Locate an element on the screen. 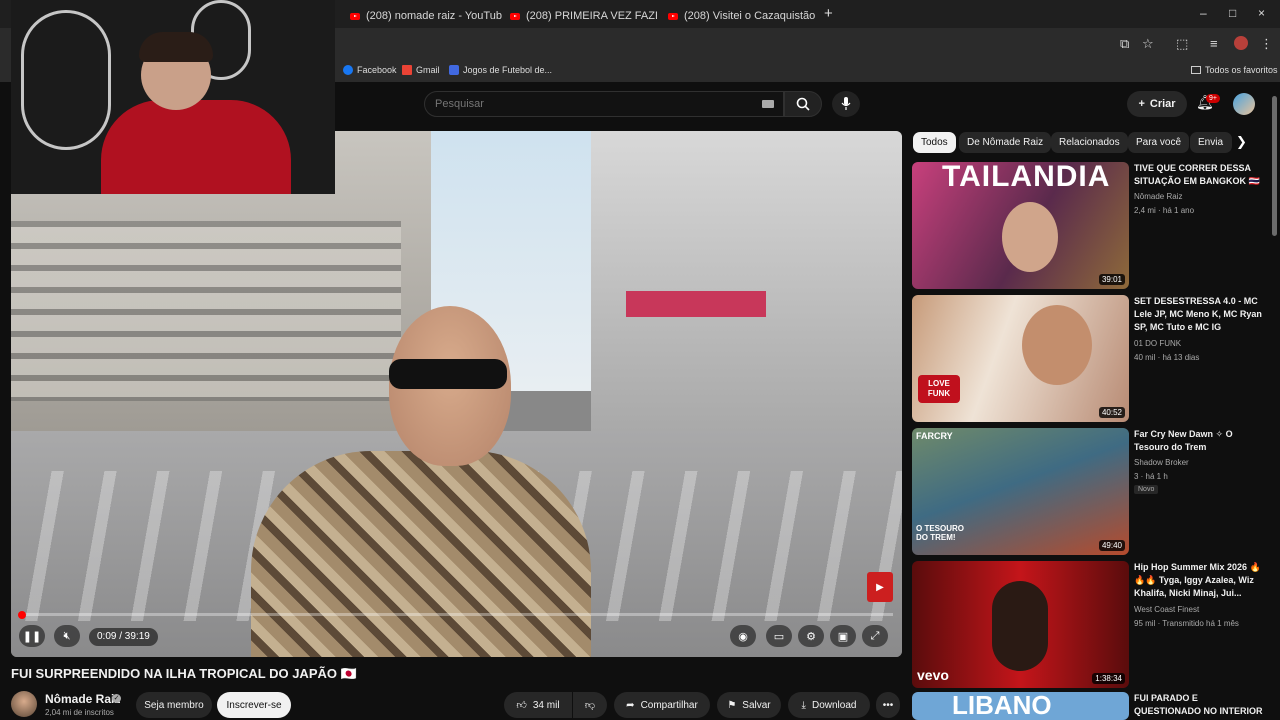 The image size is (1280, 720). thumbnail-text: O TESOURO DO TREM! is located at coordinates (940, 533).